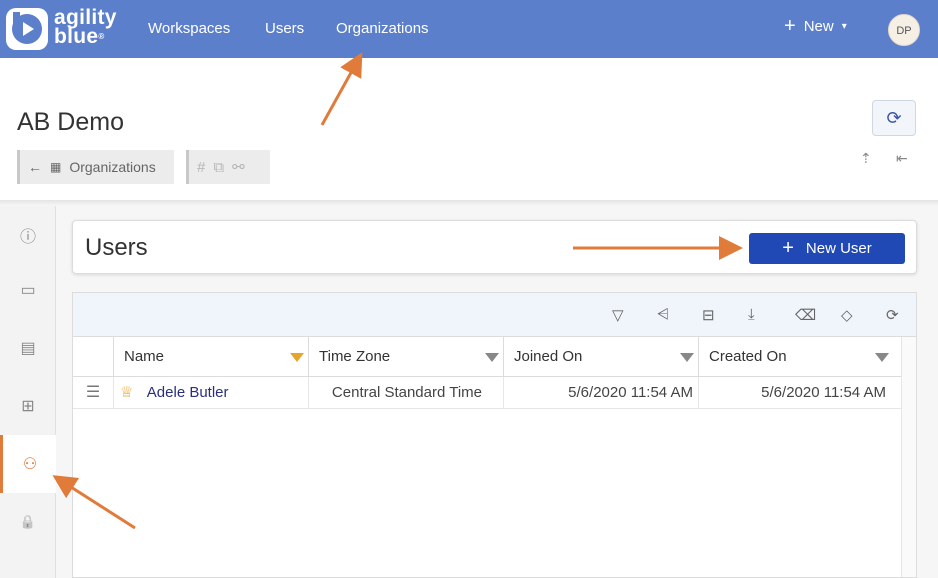 The image size is (938, 578). I want to click on rail-security: 🔒, so click(28, 522).